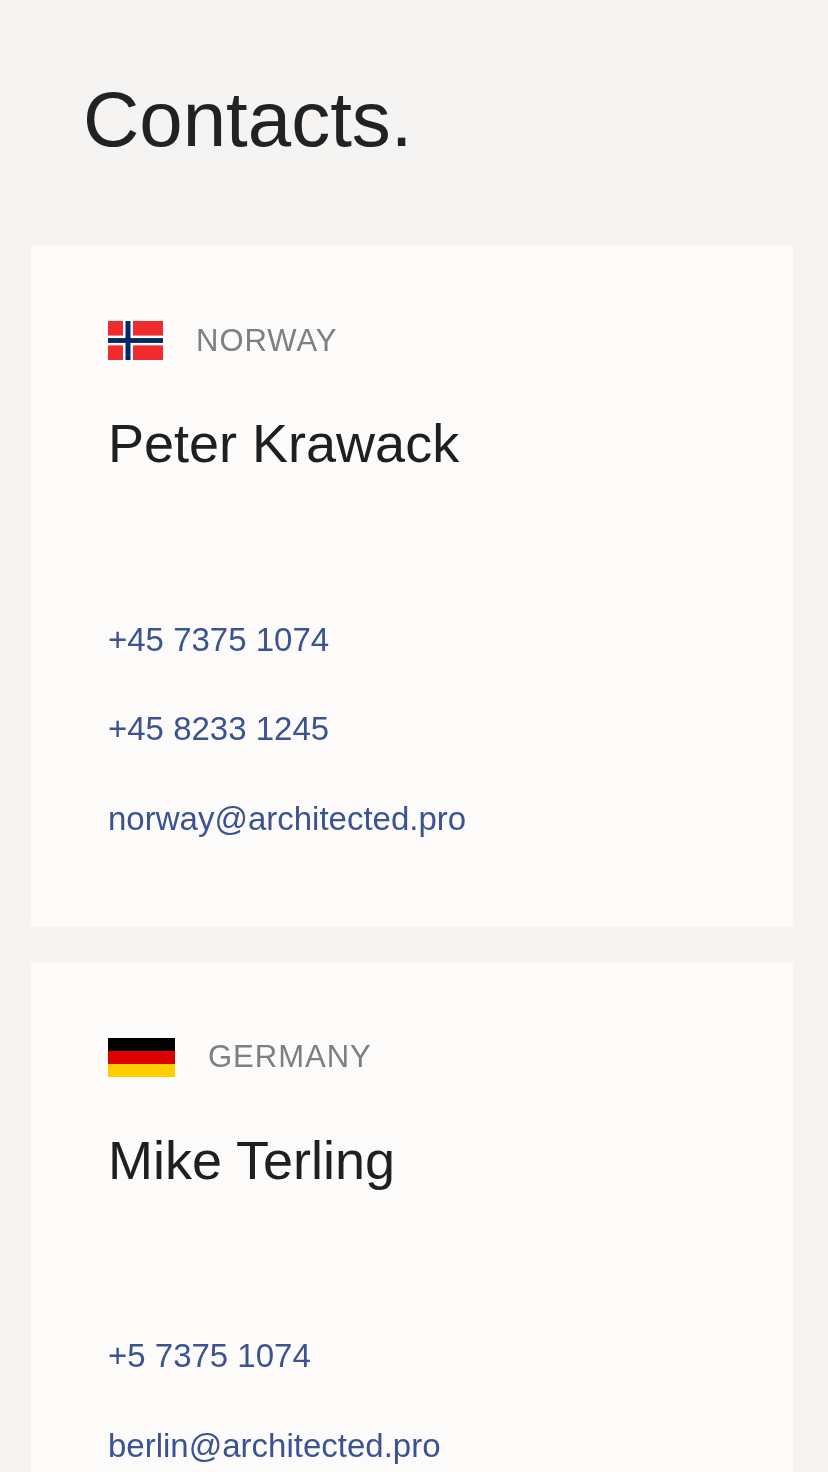  What do you see at coordinates (287, 819) in the screenshot?
I see `email-link: norway@architected.pro` at bounding box center [287, 819].